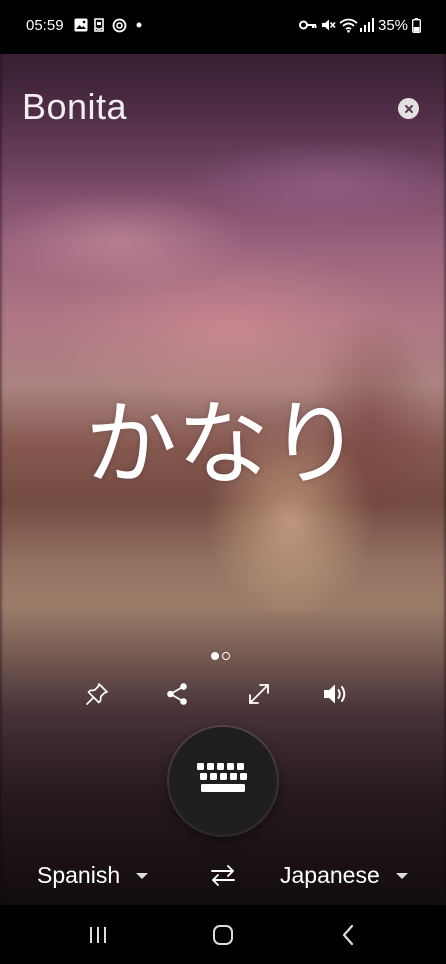 Image resolution: width=446 pixels, height=964 pixels. What do you see at coordinates (223, 27) in the screenshot?
I see `status-bar: 05:59 35%` at bounding box center [223, 27].